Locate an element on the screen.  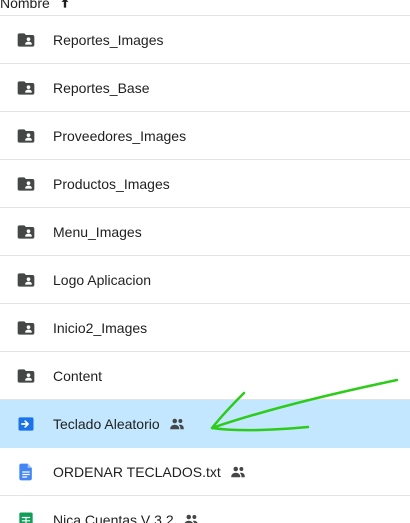
list-item-selected: Teclado Aleatorio is located at coordinates (205, 424).